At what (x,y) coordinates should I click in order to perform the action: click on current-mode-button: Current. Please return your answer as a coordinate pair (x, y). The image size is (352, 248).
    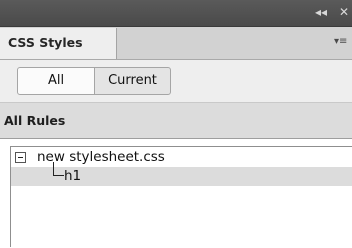
    Looking at the image, I should click on (132, 81).